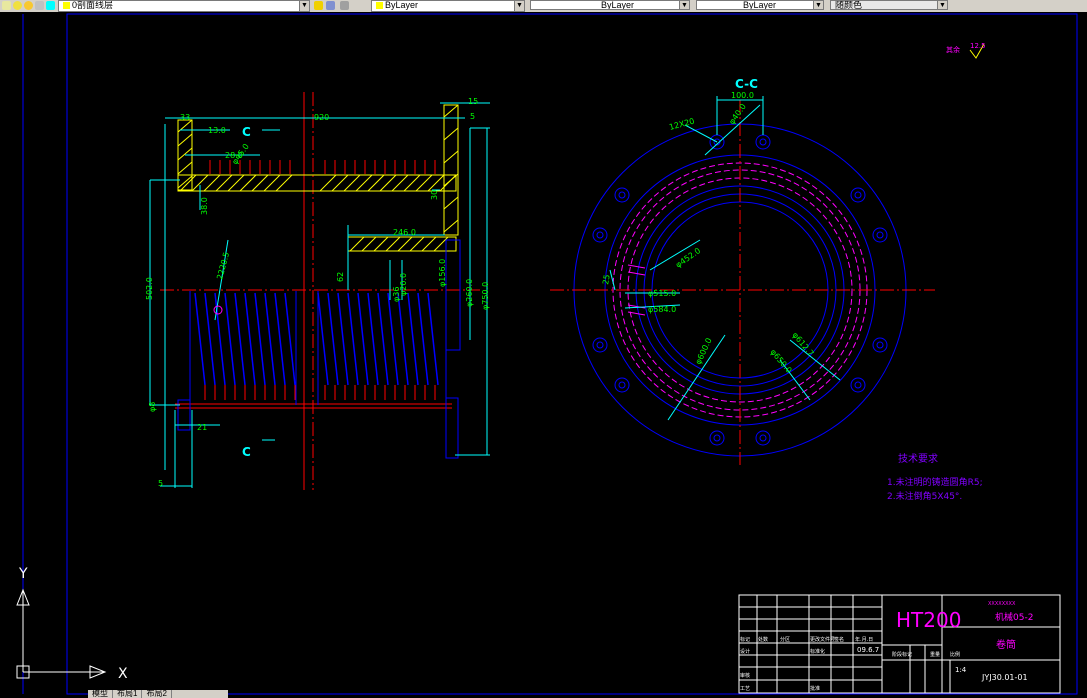 This screenshot has height=698, width=1087. I want to click on row-standard: 标准化, so click(817, 651).